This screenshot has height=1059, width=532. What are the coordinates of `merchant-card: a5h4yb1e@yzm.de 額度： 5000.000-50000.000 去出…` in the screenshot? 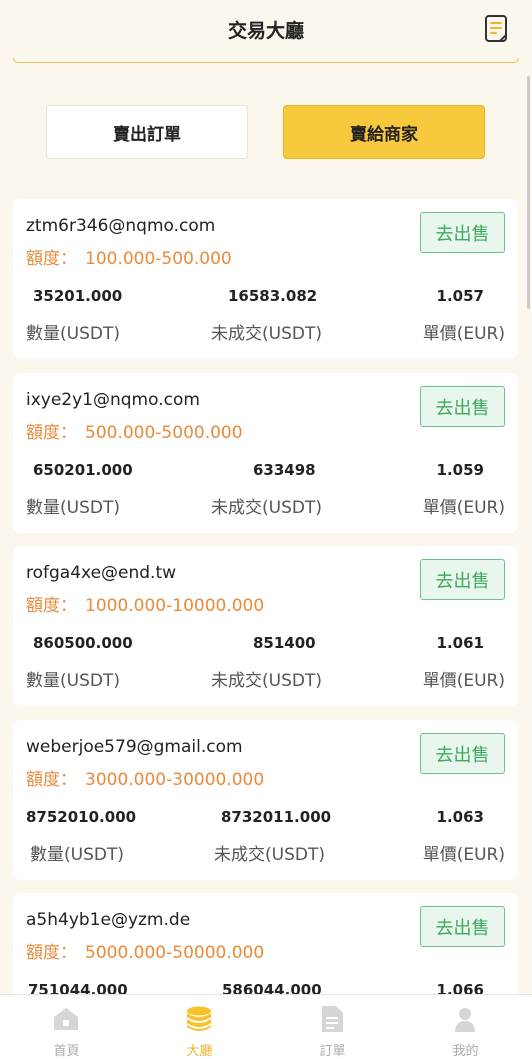 It's located at (265, 943).